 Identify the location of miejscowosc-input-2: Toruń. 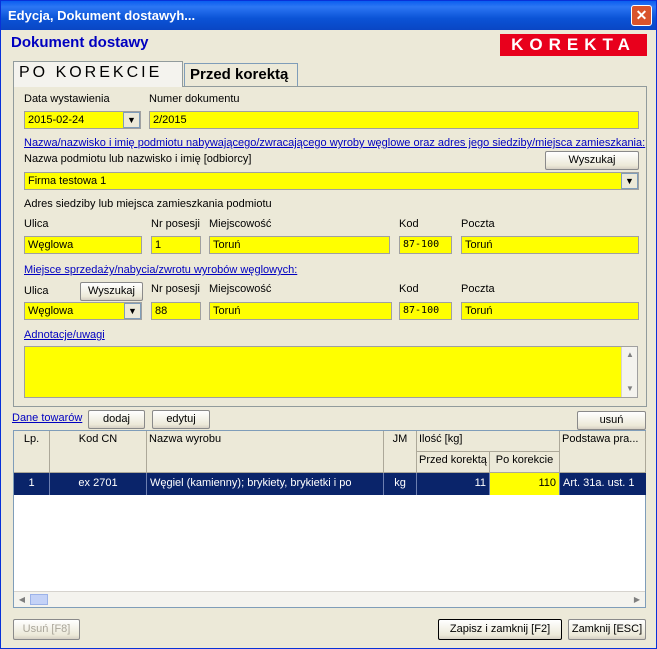
(300, 311).